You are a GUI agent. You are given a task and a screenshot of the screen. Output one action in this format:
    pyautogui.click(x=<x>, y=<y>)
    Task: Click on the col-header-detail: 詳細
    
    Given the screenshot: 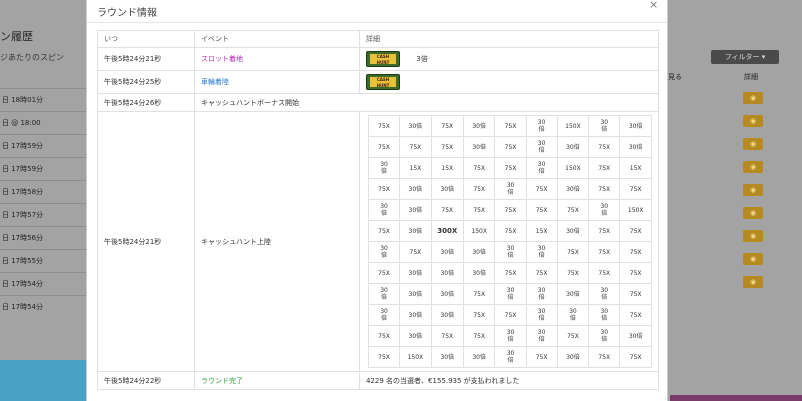 What is the action you would take?
    pyautogui.click(x=751, y=77)
    